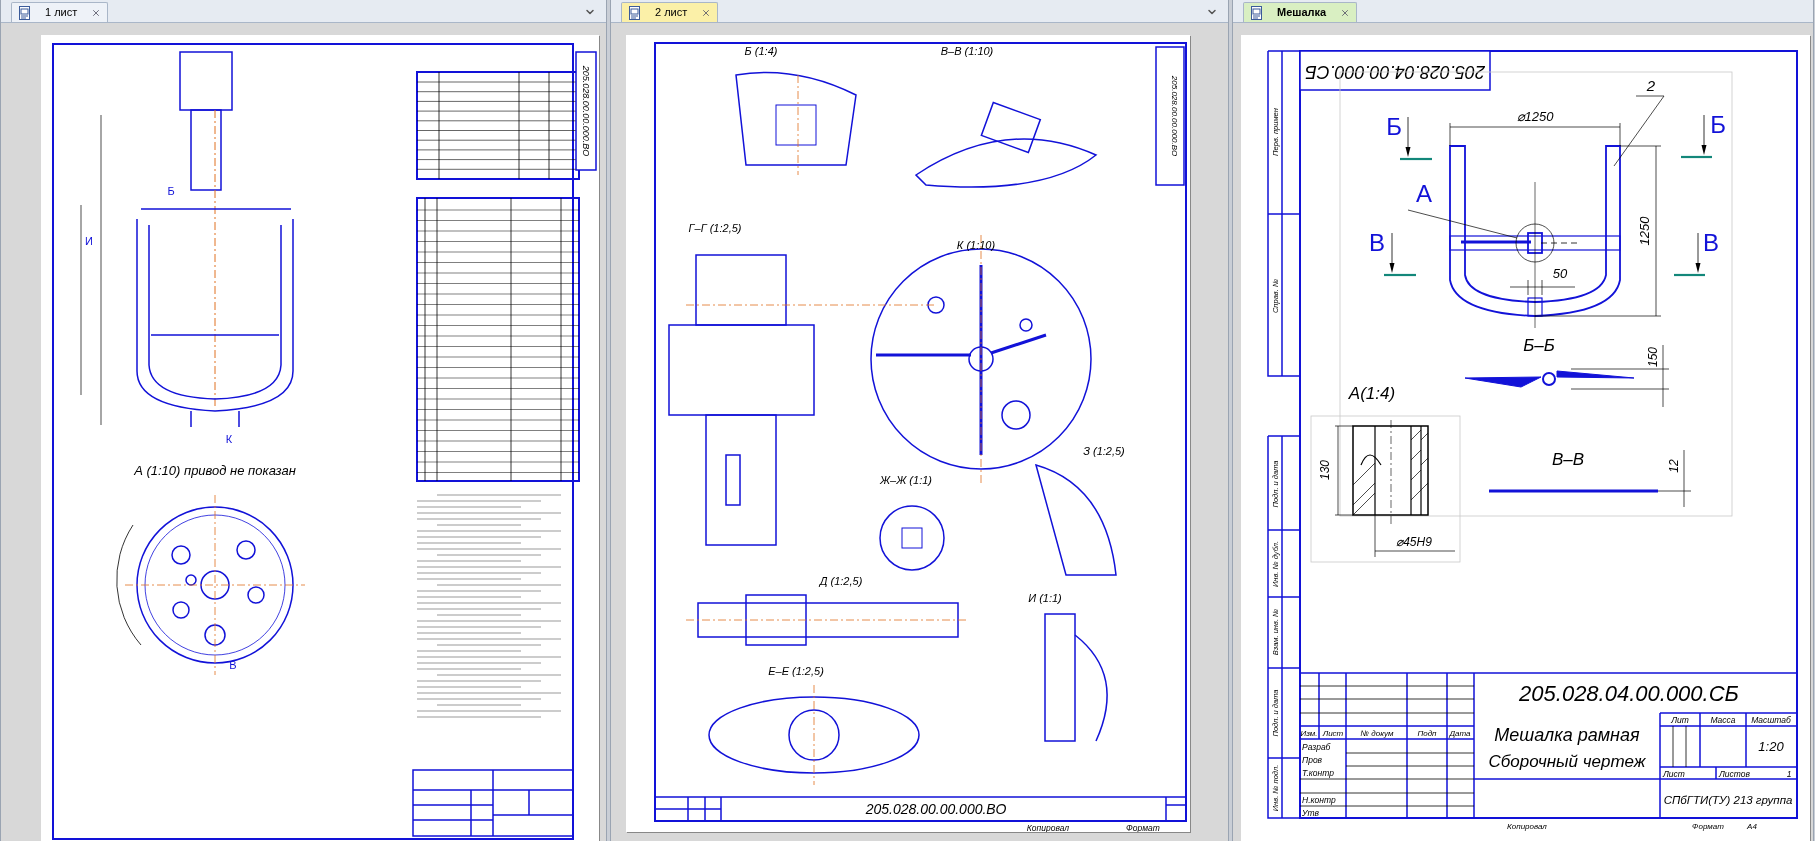 The image size is (1815, 841). I want to click on view-label: И (1:1), so click(1045, 598).